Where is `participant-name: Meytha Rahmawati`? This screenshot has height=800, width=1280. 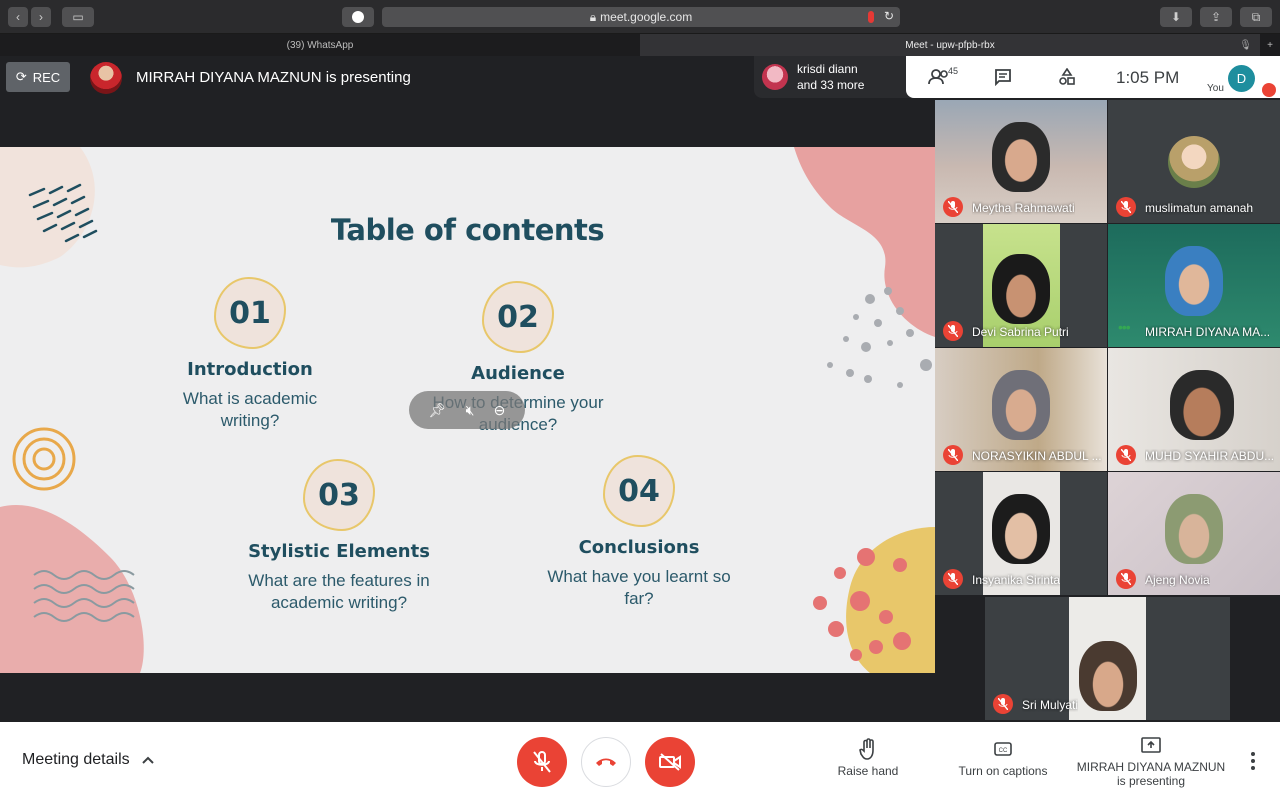
participant-name: Meytha Rahmawati is located at coordinates (1023, 208).